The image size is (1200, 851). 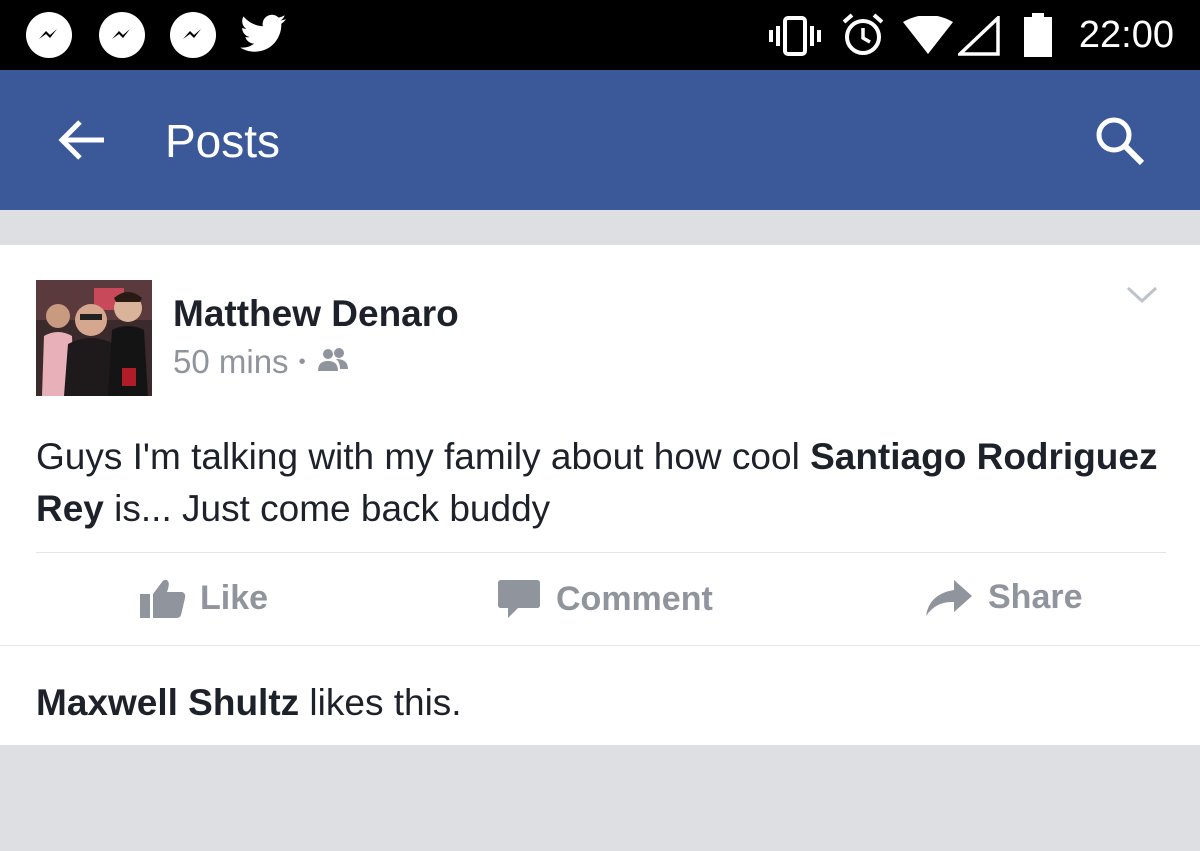 I want to click on share-label: Share, so click(x=1035, y=597).